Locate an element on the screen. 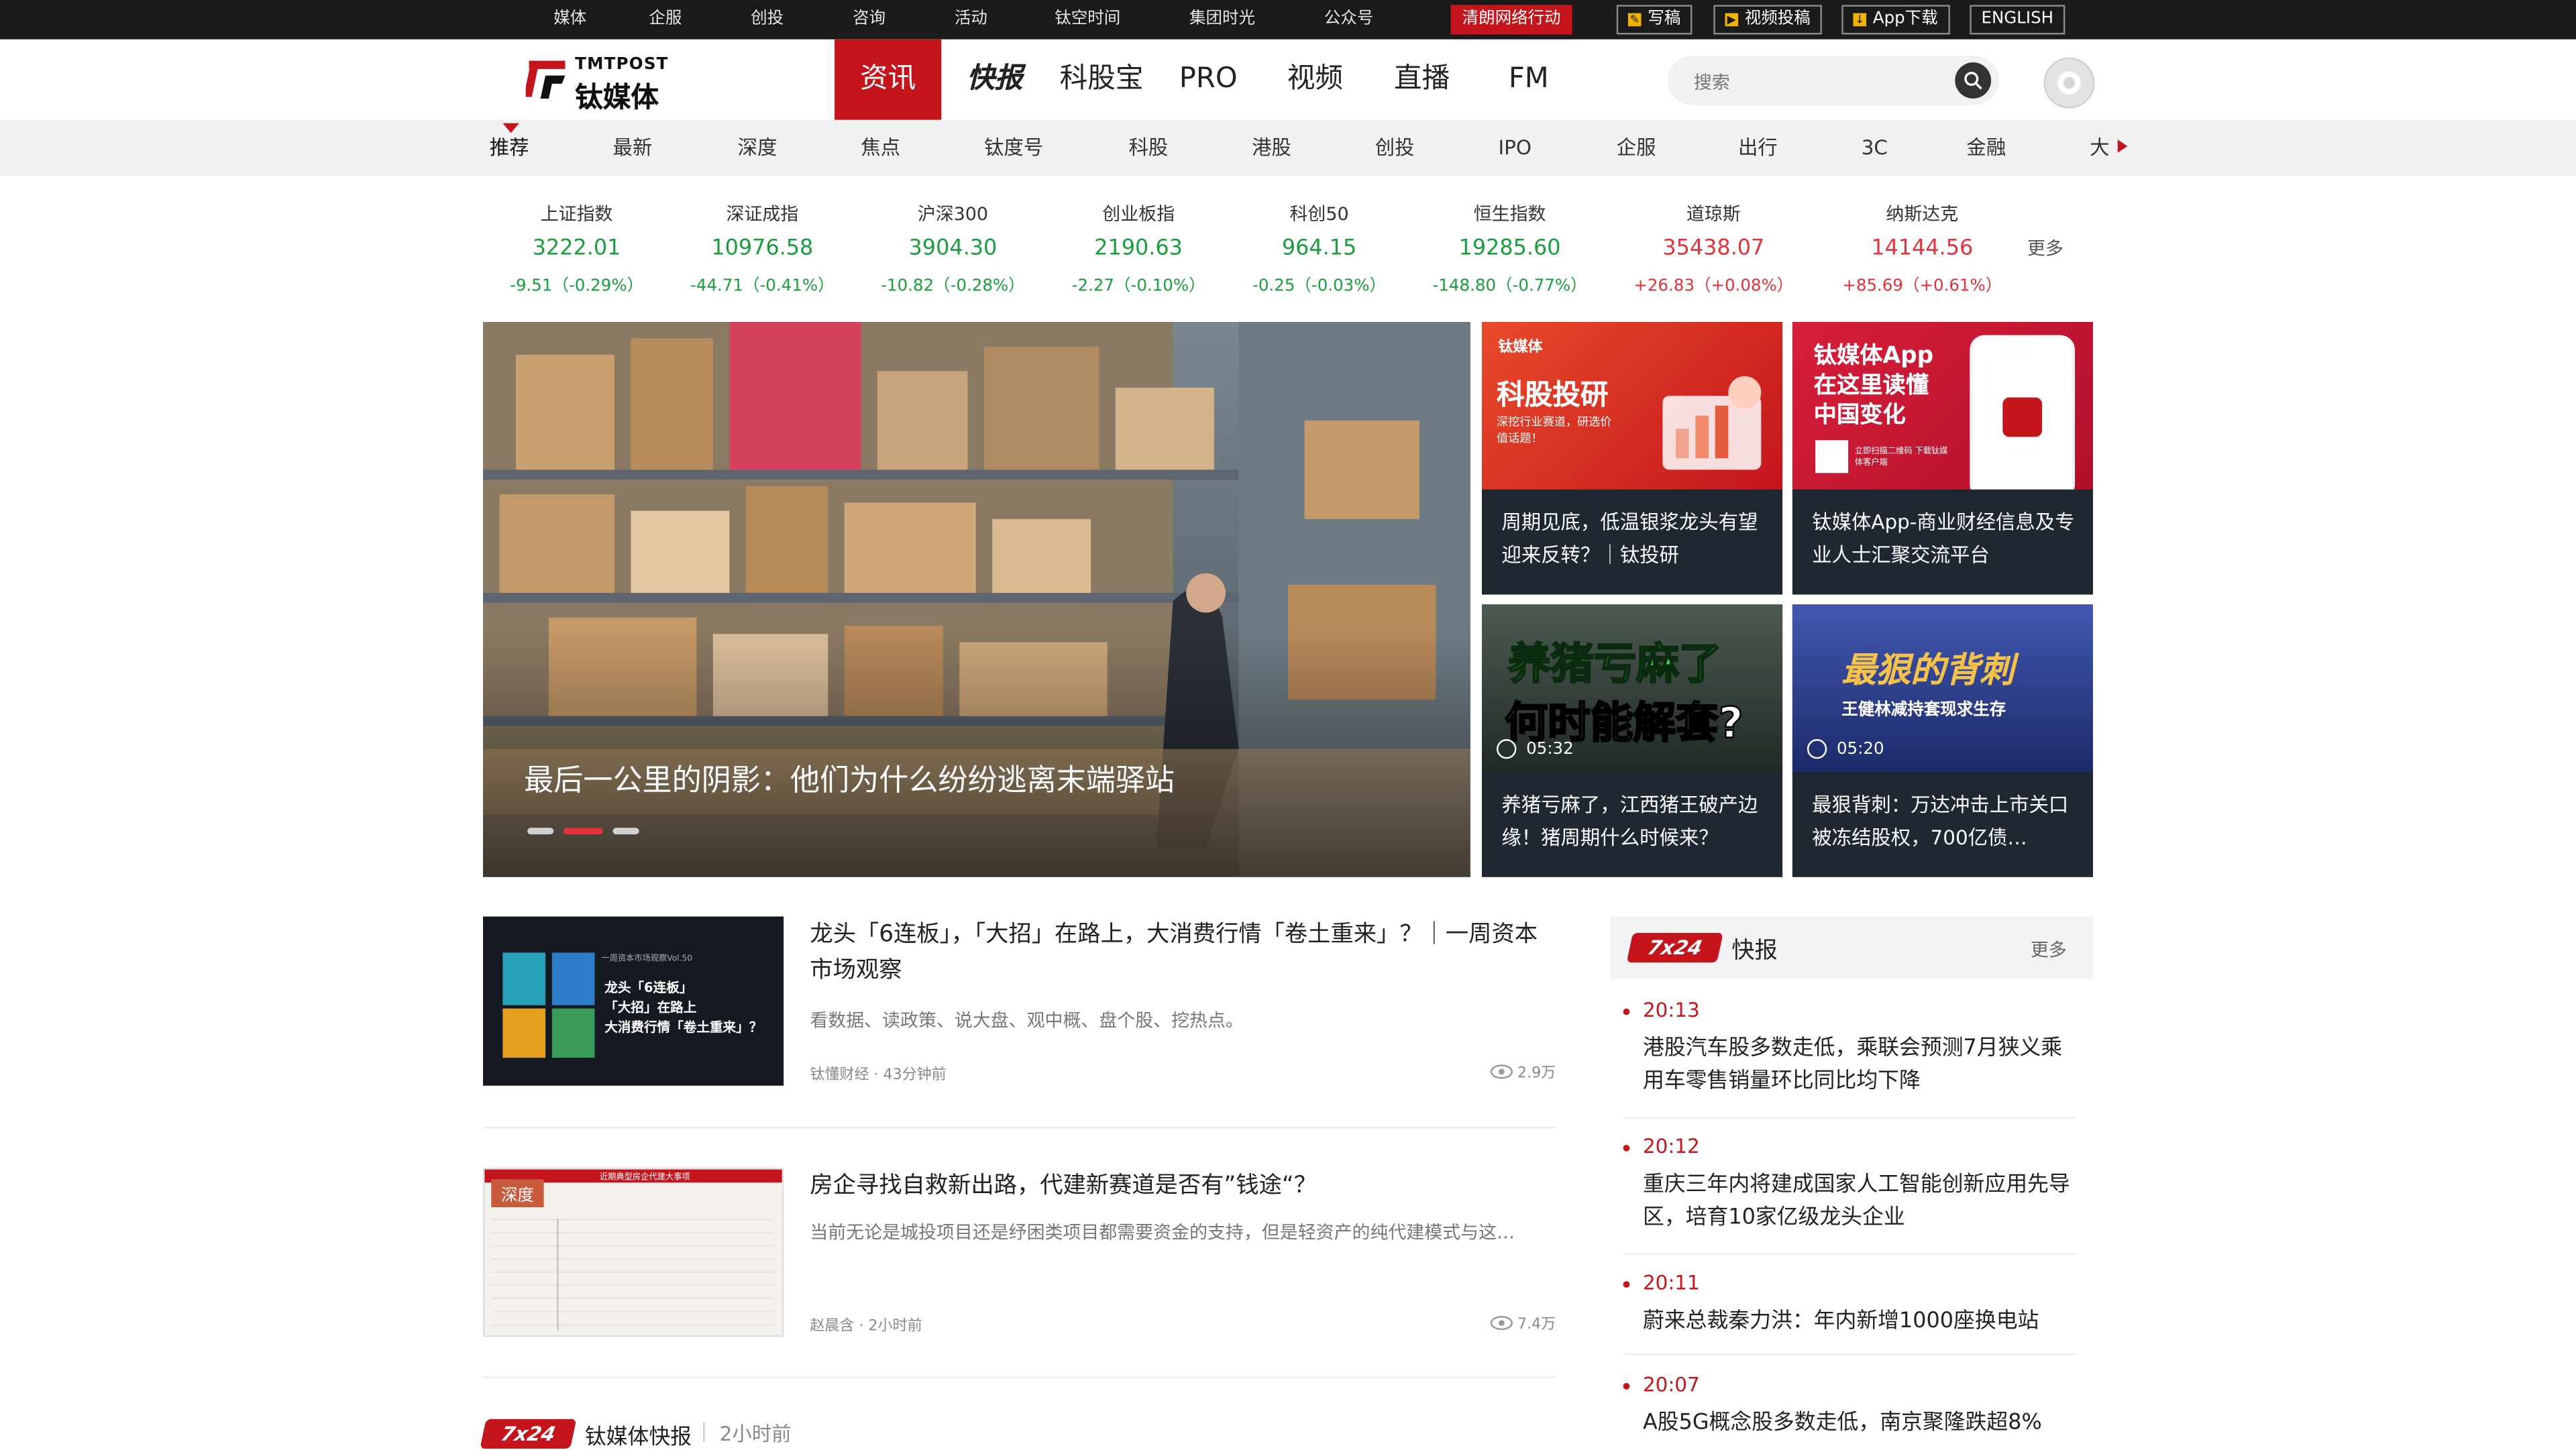 The height and width of the screenshot is (1450, 2576). logo-text-en: TMTPOST is located at coordinates (622, 65).